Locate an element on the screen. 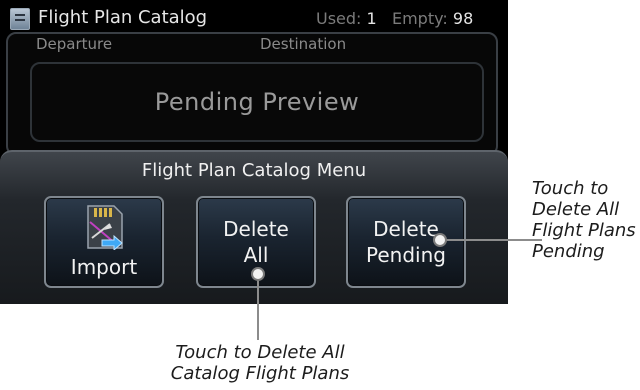  delete-all-line-1: Delete is located at coordinates (256, 229).